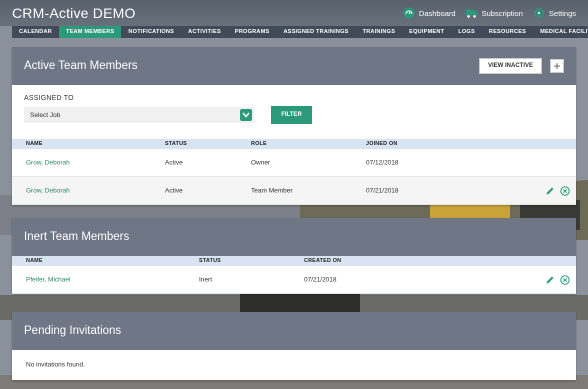 Image resolution: width=588 pixels, height=389 pixels. What do you see at coordinates (379, 32) in the screenshot?
I see `nav-item-trainings: TRAININGS` at bounding box center [379, 32].